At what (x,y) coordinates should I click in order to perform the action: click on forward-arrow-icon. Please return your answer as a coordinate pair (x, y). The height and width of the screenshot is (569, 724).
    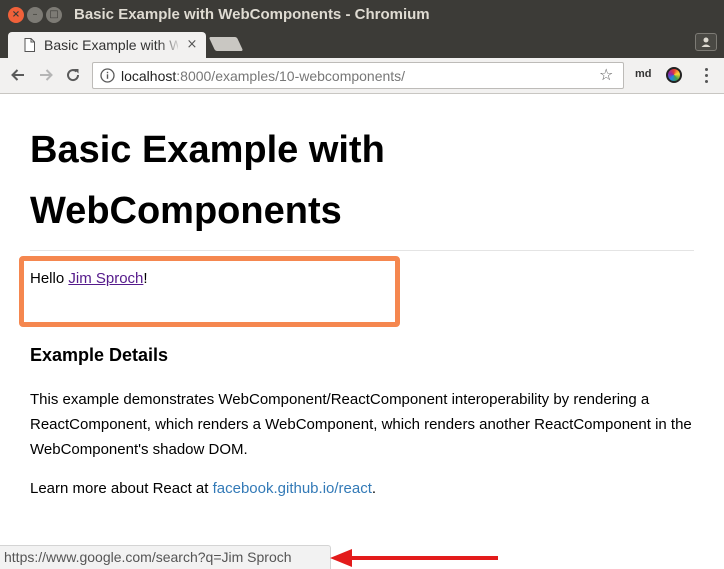
    Looking at the image, I should click on (46, 75).